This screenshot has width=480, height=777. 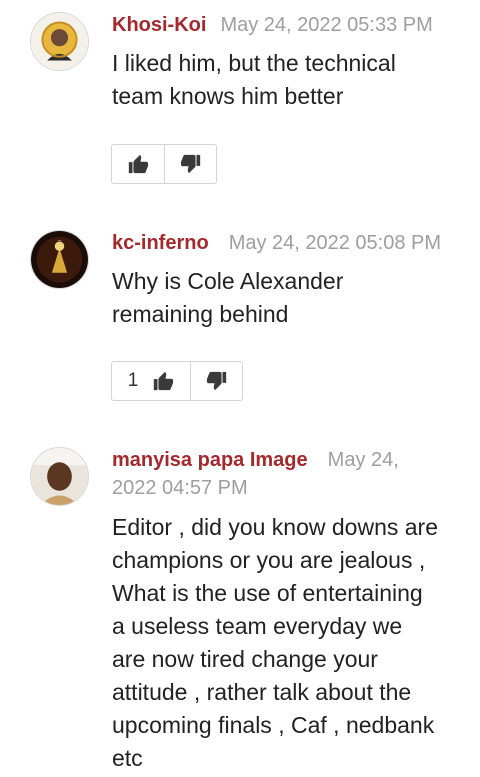 What do you see at coordinates (160, 243) in the screenshot?
I see `comment-author: kc-inferno` at bounding box center [160, 243].